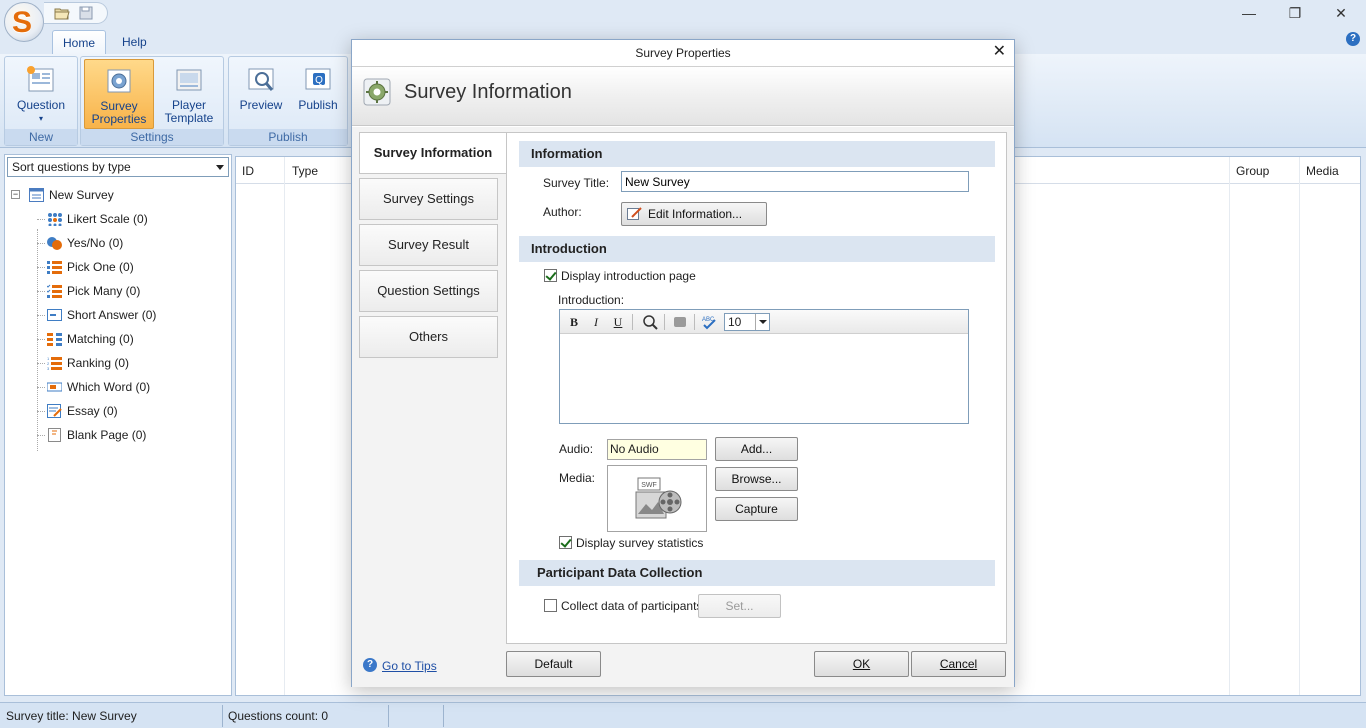  Describe the element at coordinates (710, 322) in the screenshot. I see `spell-check-icon: ABC` at that location.